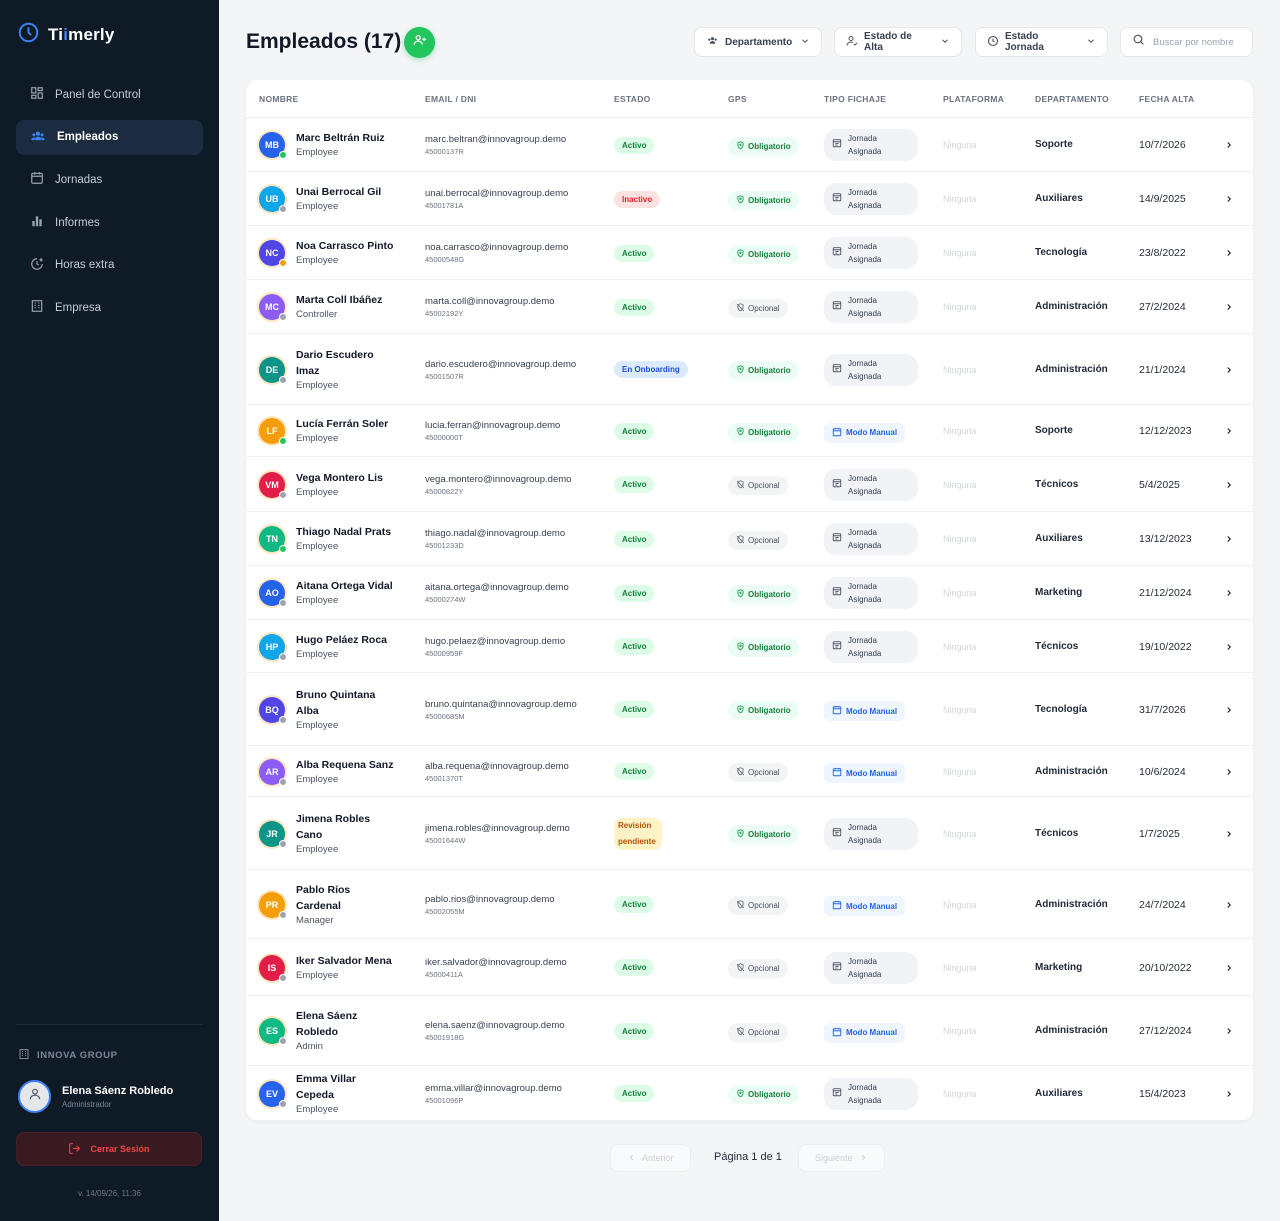  I want to click on status-badge: Activo, so click(634, 484).